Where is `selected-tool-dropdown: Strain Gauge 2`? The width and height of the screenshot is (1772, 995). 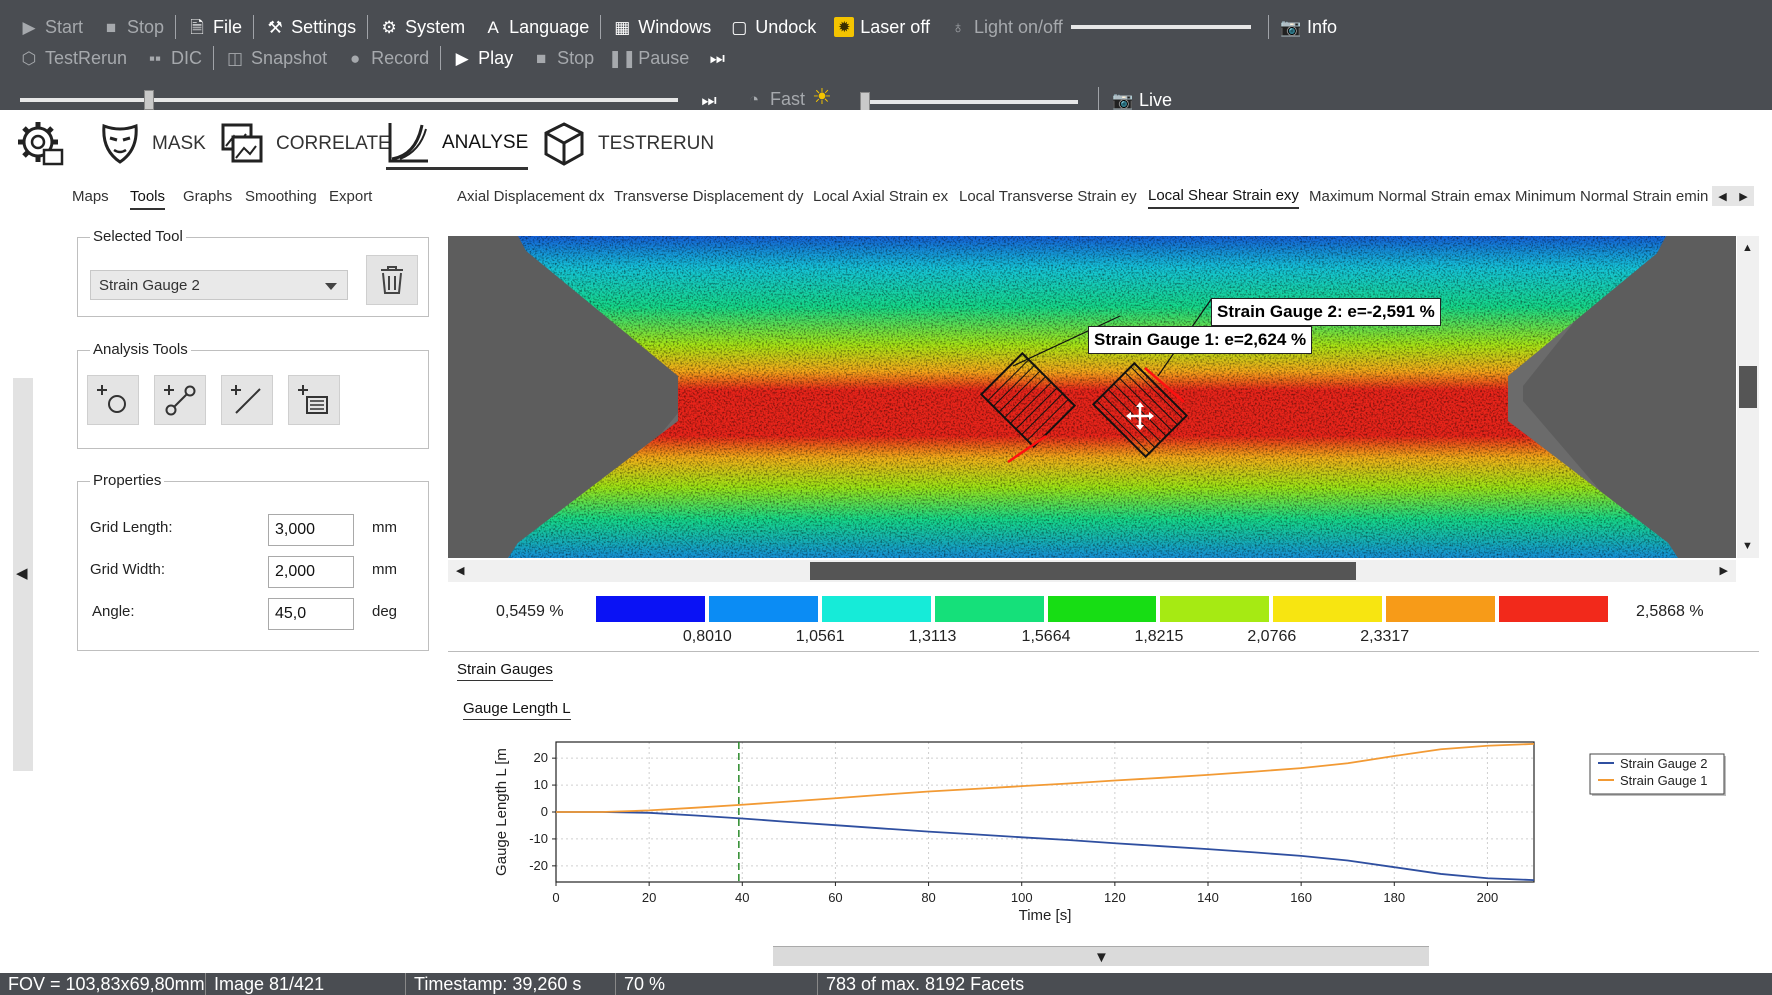
selected-tool-dropdown: Strain Gauge 2 is located at coordinates (219, 285).